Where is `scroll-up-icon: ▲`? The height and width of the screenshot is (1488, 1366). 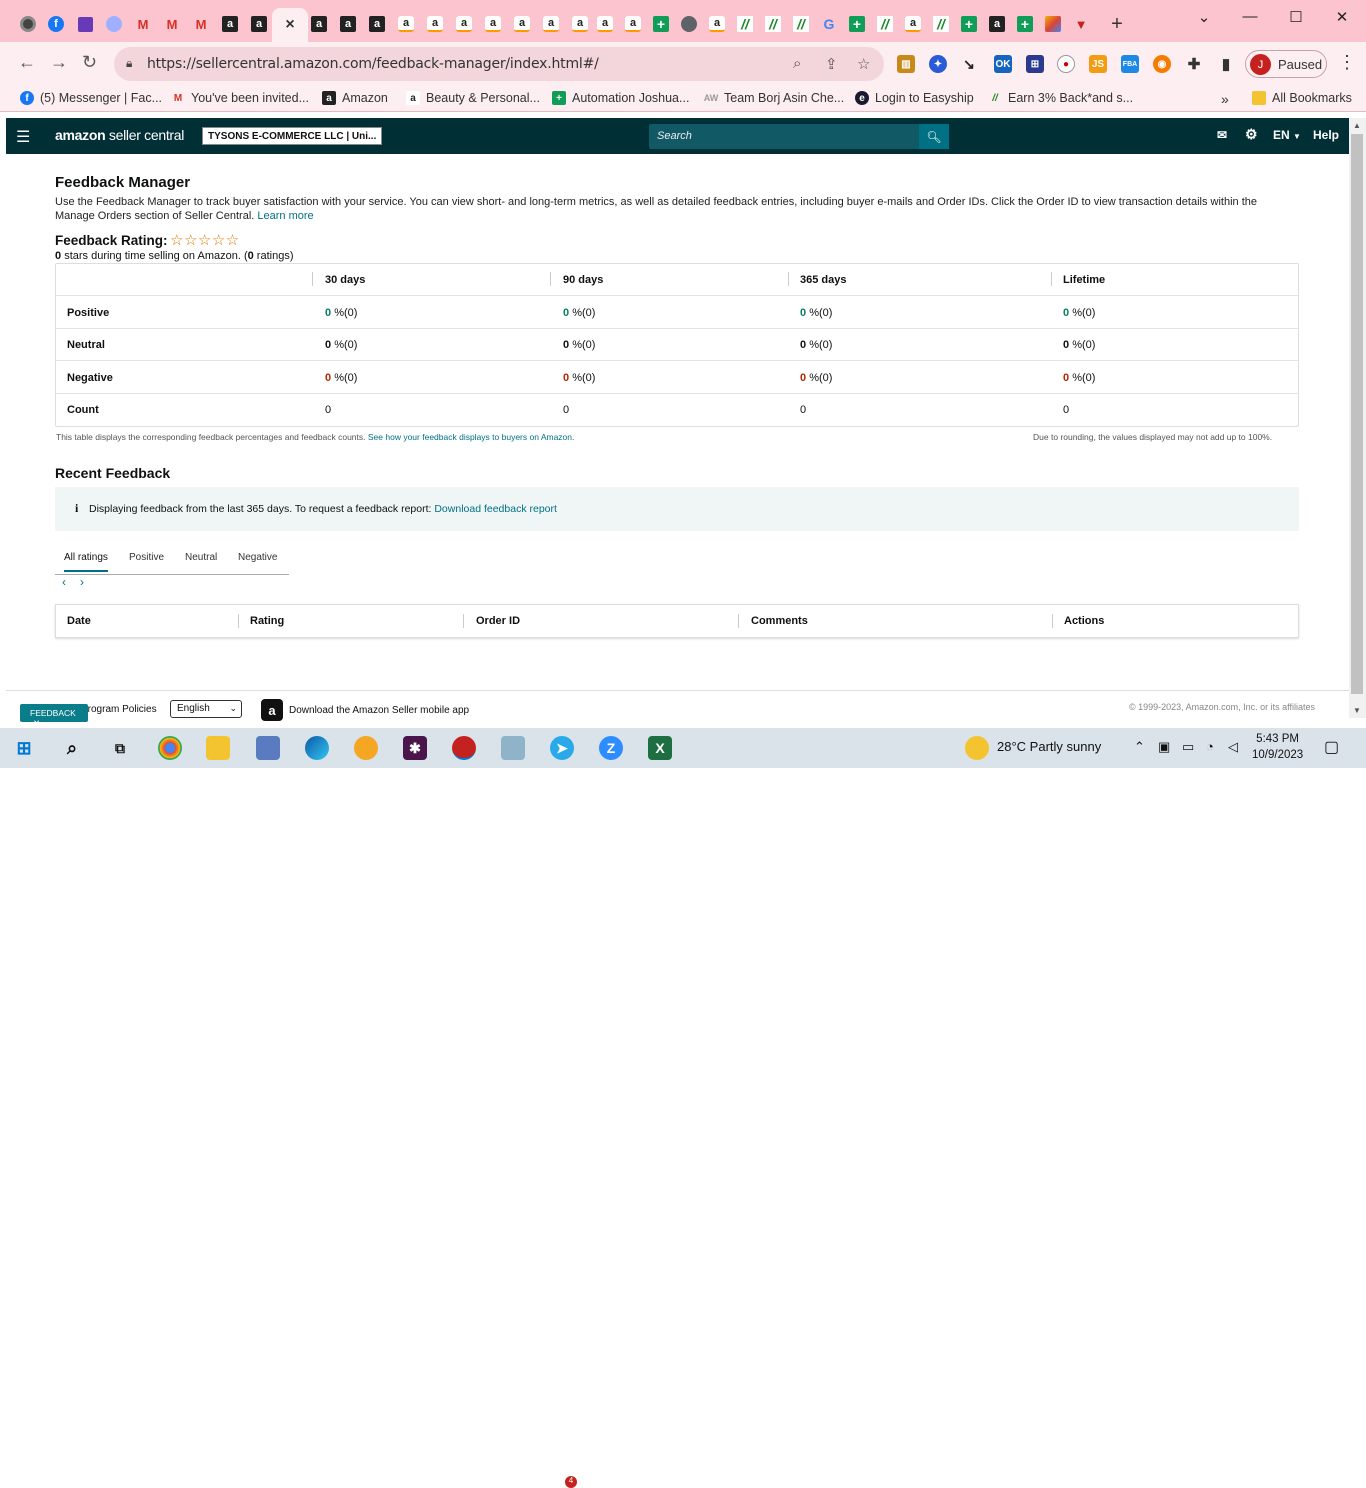 scroll-up-icon: ▲ is located at coordinates (1357, 125).